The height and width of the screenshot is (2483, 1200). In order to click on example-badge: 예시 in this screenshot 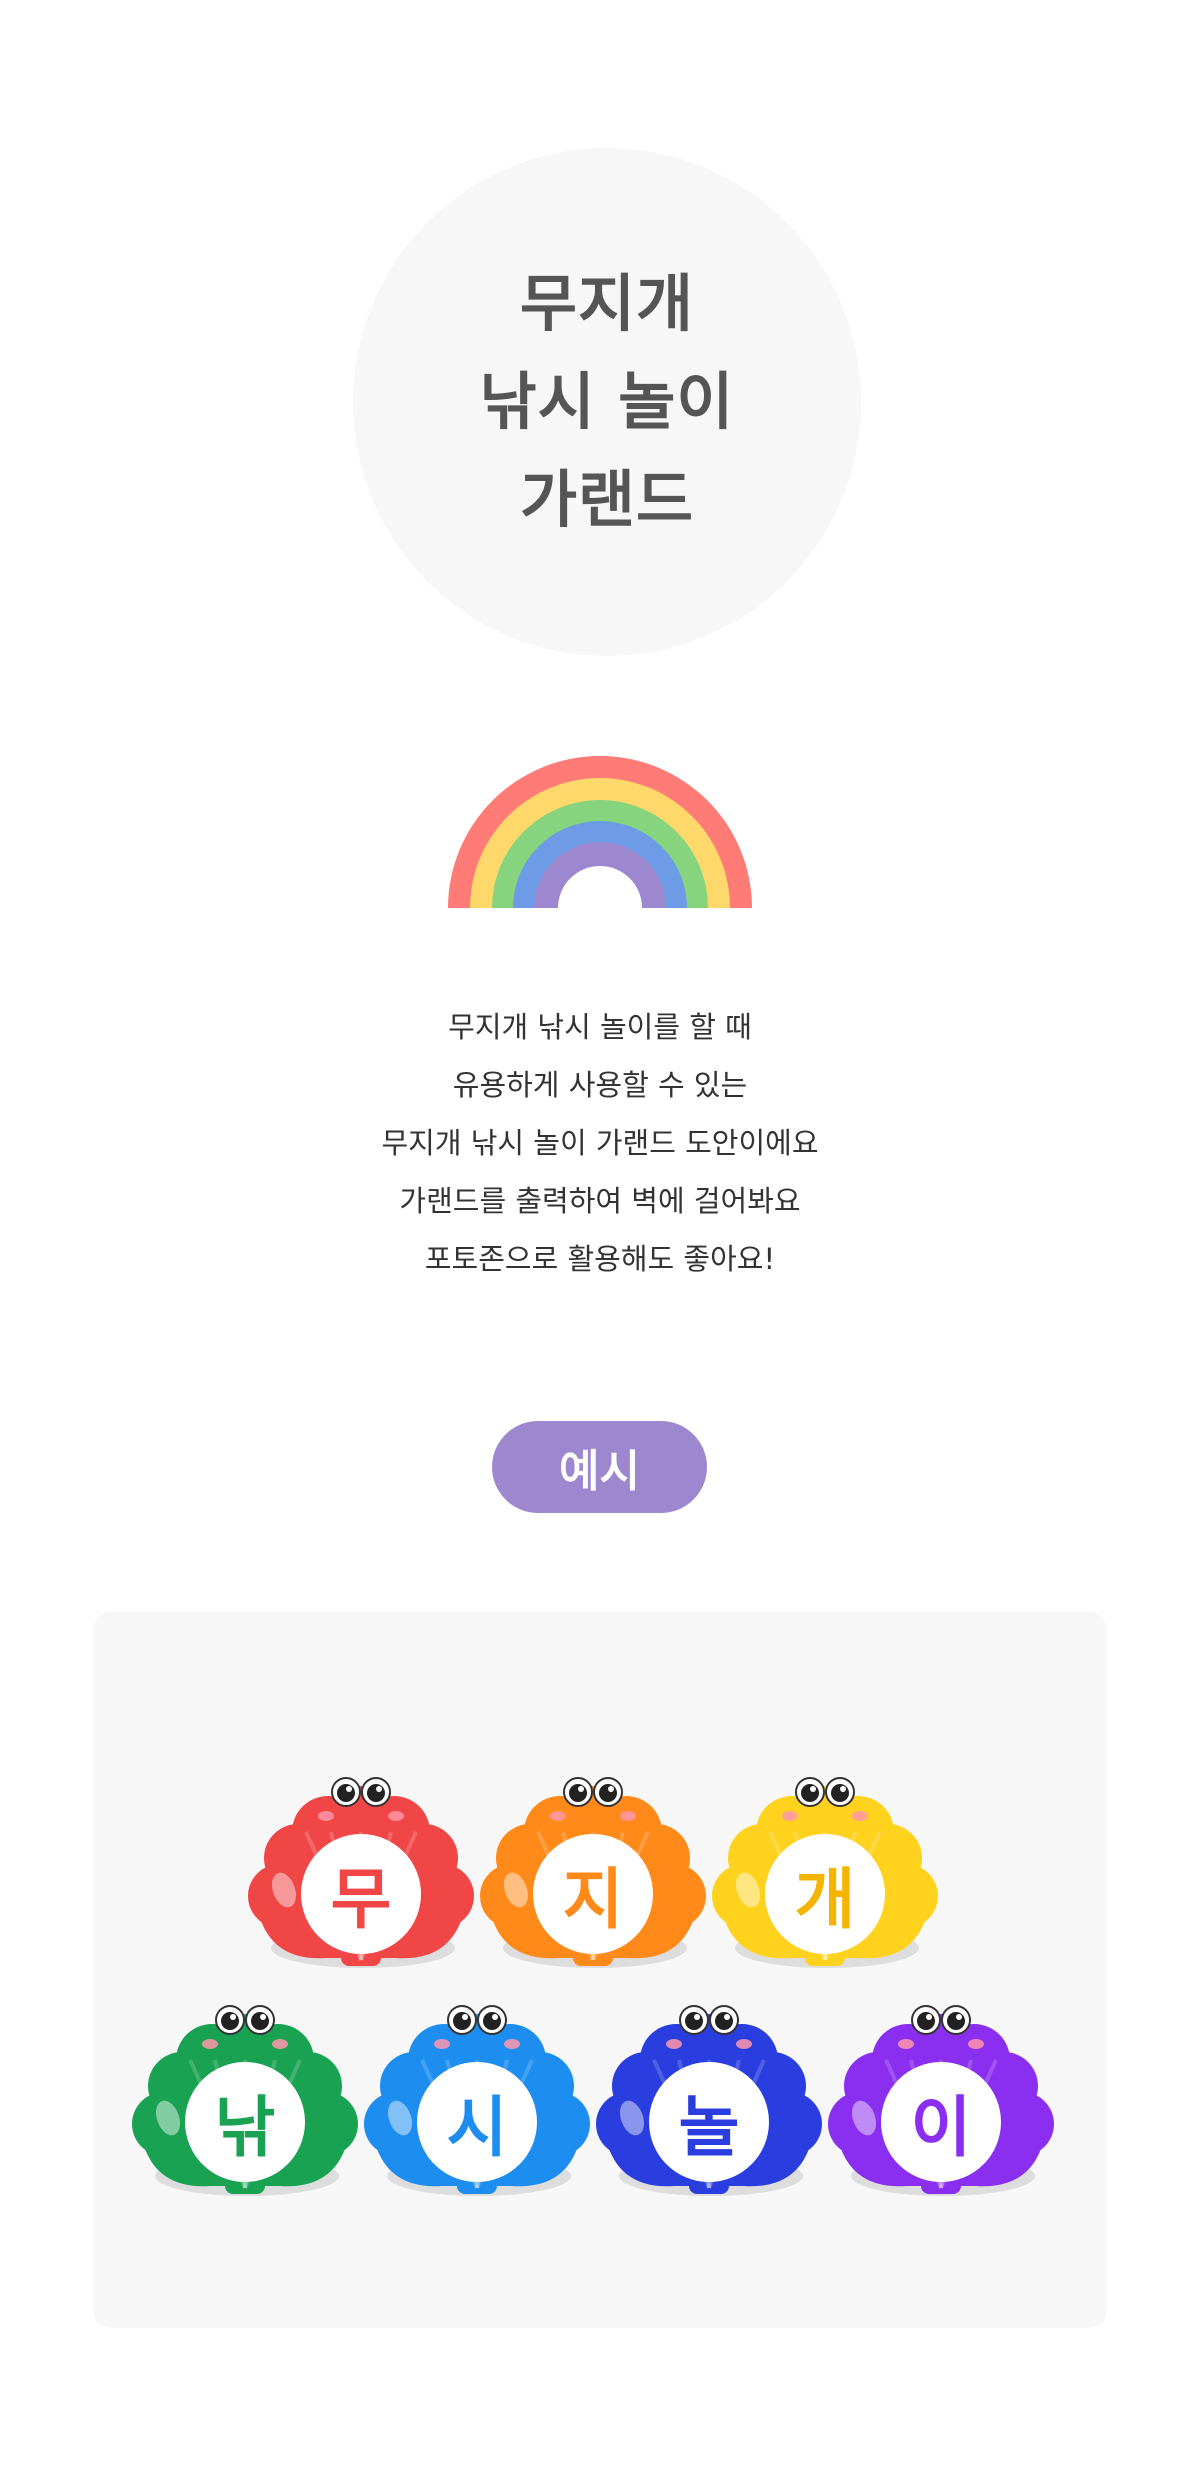, I will do `click(599, 1467)`.